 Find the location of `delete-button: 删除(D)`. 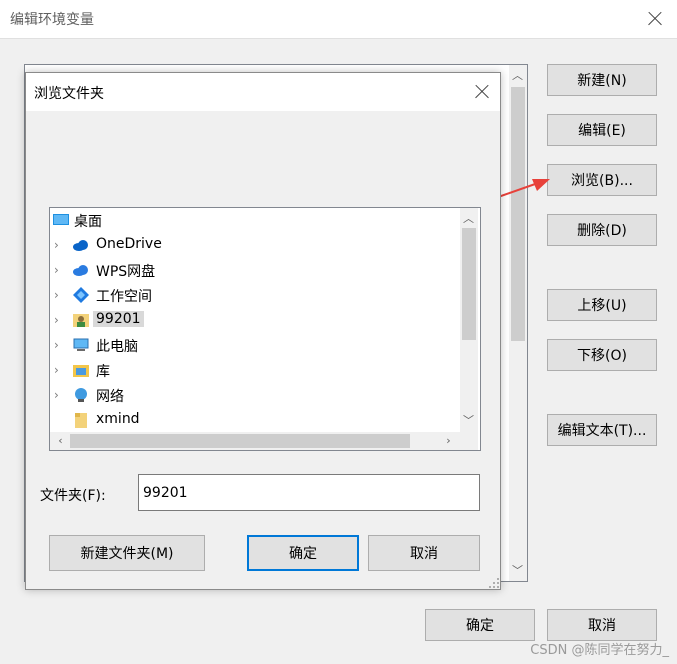

delete-button: 删除(D) is located at coordinates (602, 230).